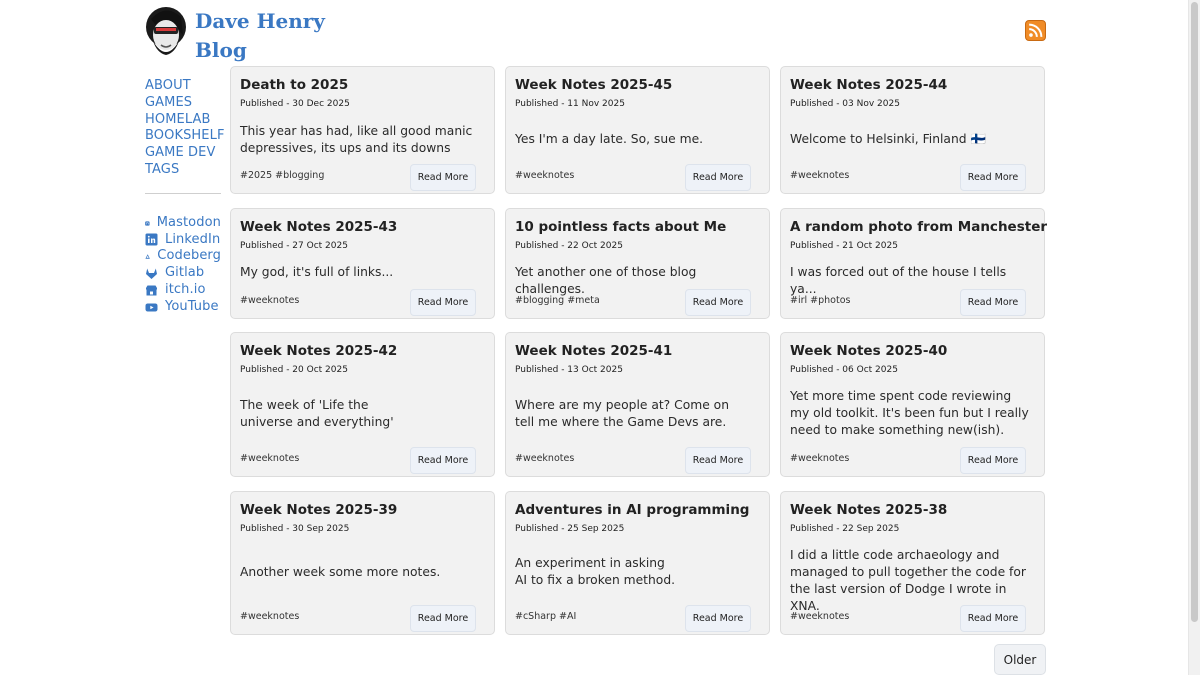  I want to click on sidebar-divider, so click(183, 193).